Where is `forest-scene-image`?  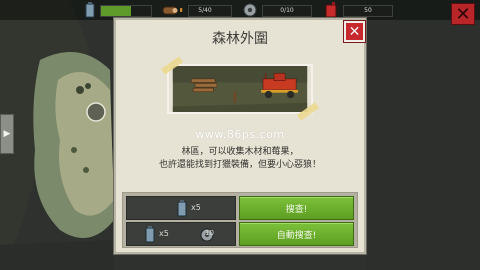 forest-scene-image is located at coordinates (240, 89).